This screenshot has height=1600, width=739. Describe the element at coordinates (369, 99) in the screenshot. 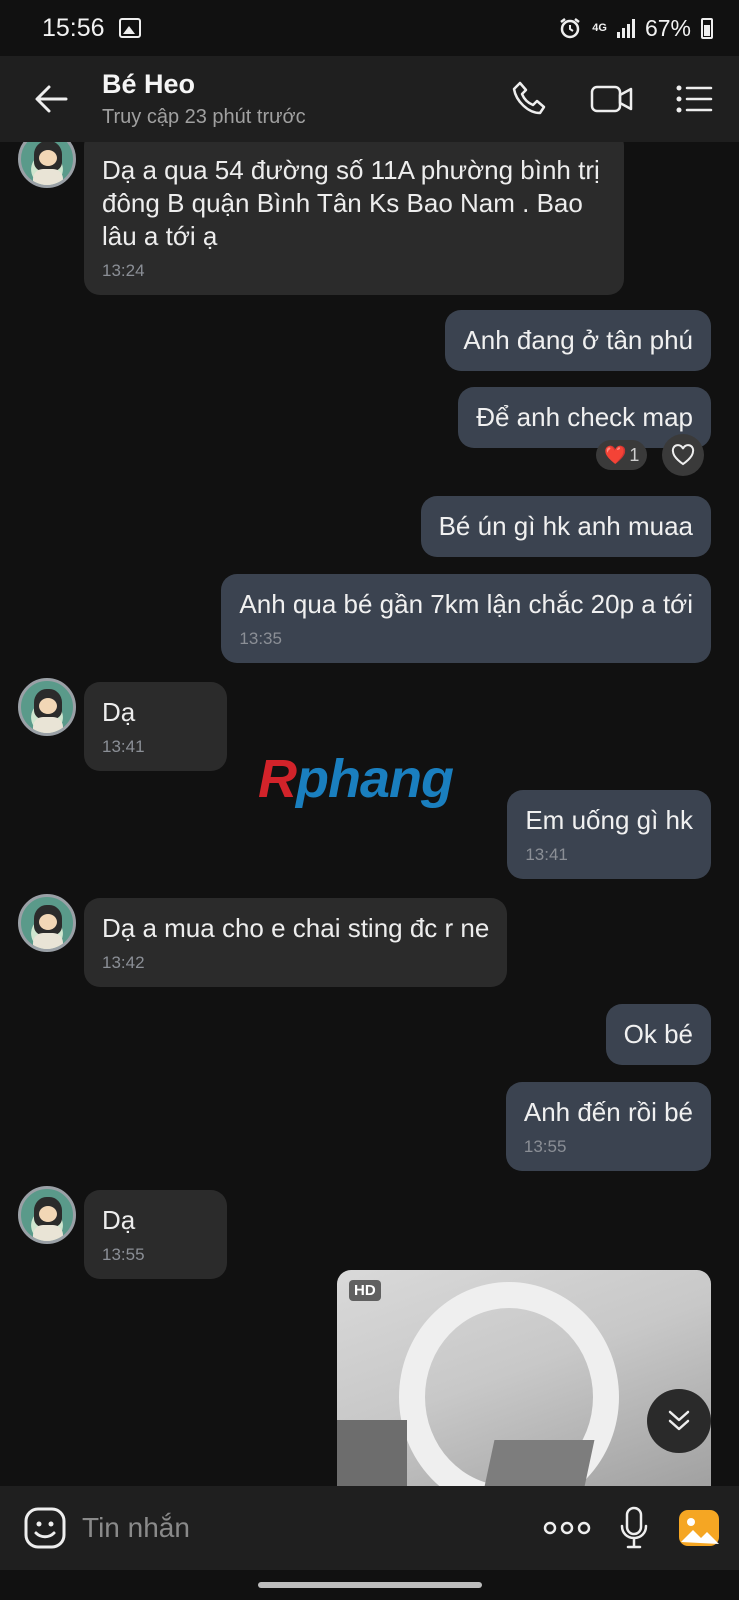

I see `chat-header: Bé Heo Truy cập 23 phút trước` at that location.